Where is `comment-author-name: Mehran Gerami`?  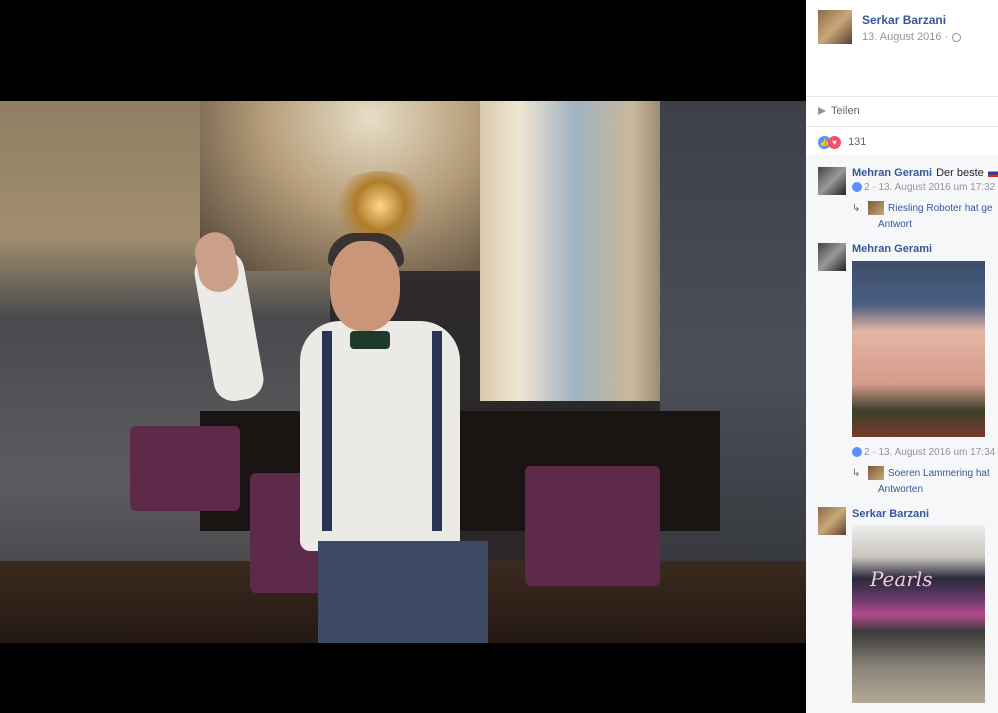 comment-author-name: Mehran Gerami is located at coordinates (892, 173).